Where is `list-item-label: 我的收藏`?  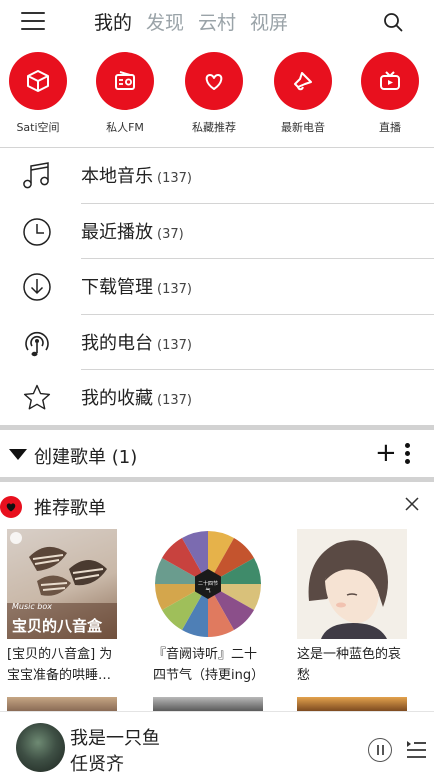
list-item-label: 我的收藏 is located at coordinates (117, 398).